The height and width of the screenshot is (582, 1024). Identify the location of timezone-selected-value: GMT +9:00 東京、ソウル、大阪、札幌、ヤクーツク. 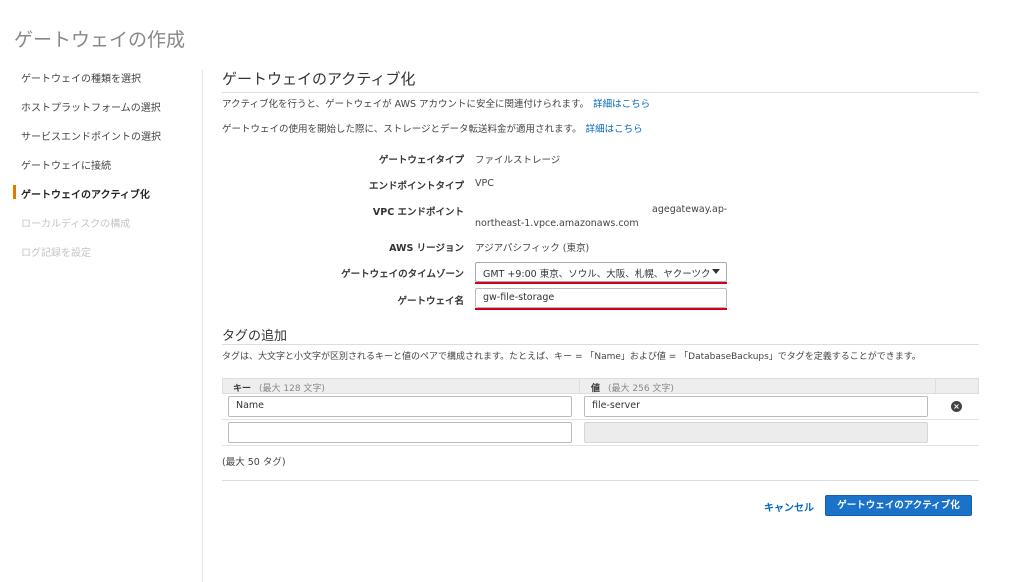
(597, 274).